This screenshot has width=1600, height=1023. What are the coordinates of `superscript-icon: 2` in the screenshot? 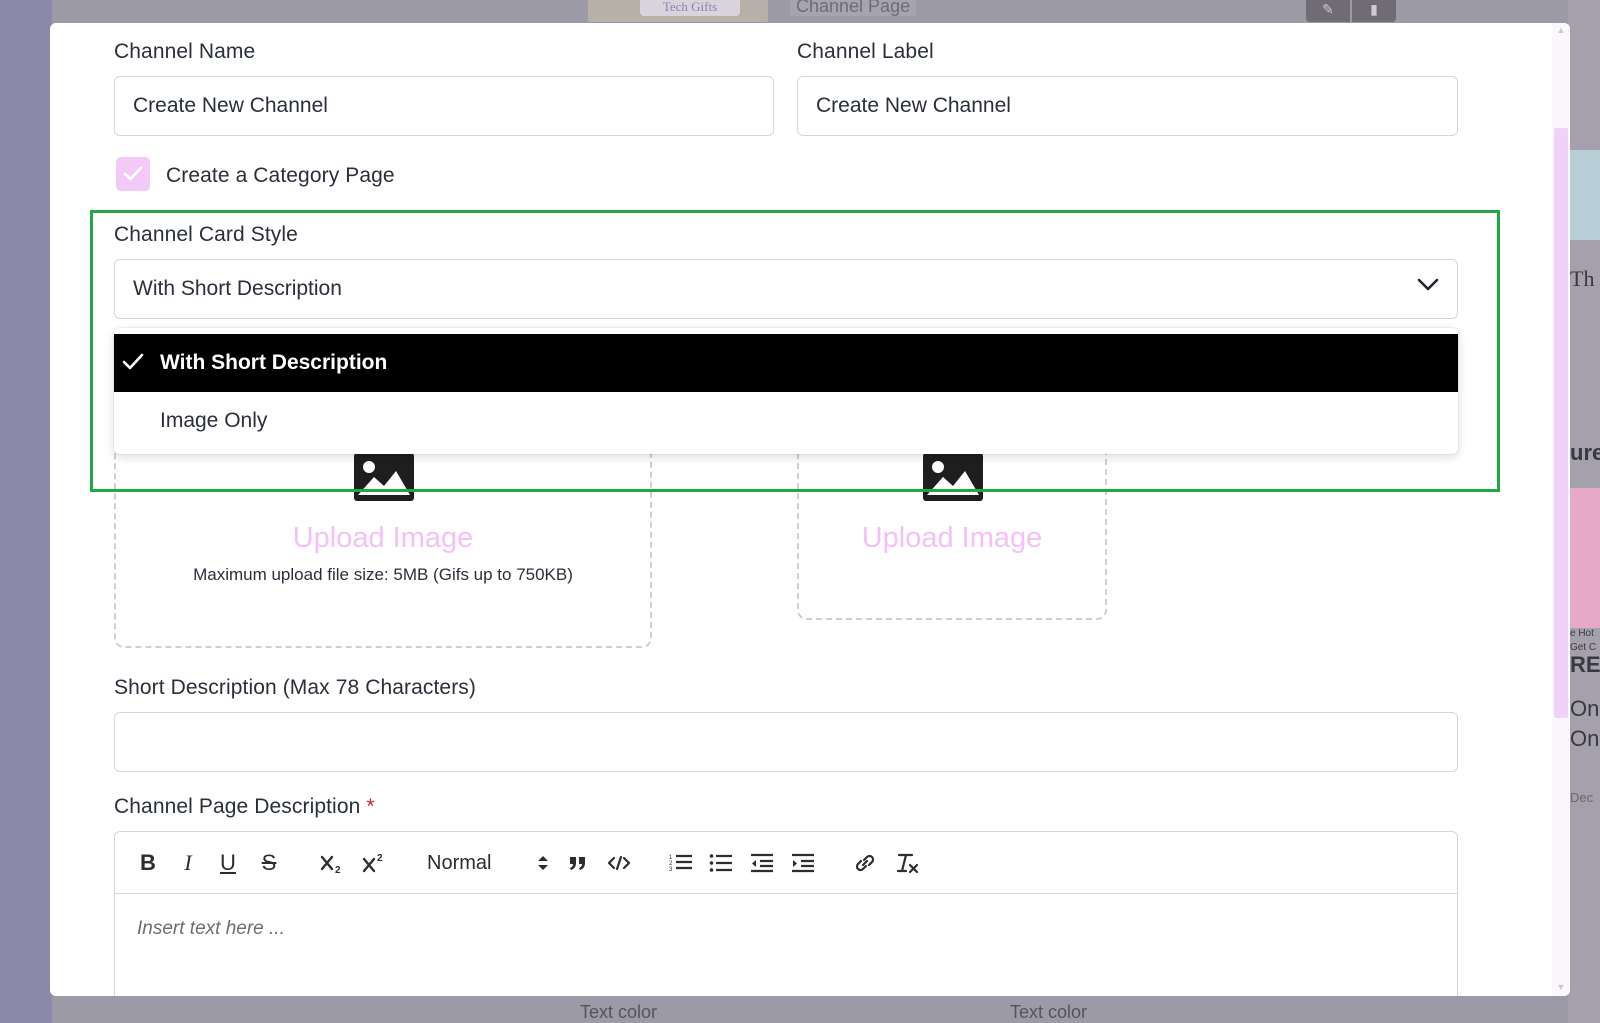 It's located at (372, 863).